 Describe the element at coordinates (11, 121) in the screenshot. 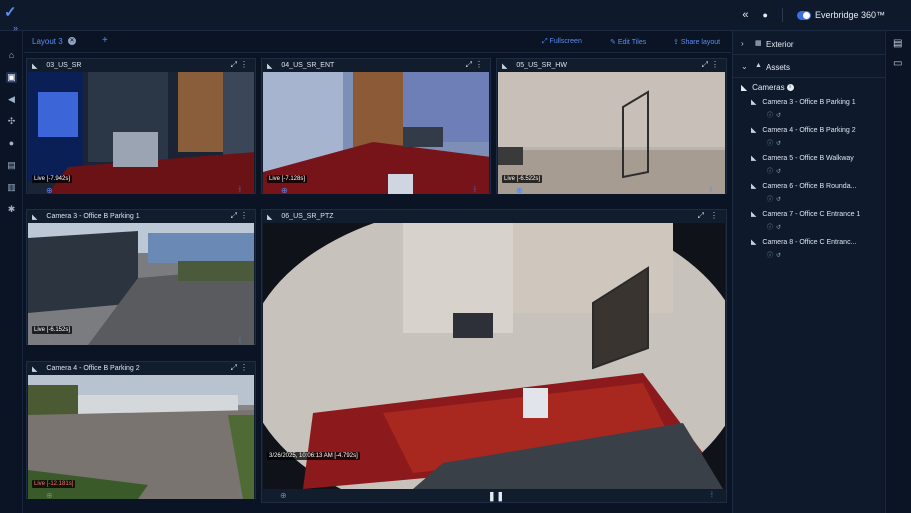

I see `network-icon: ✣` at that location.